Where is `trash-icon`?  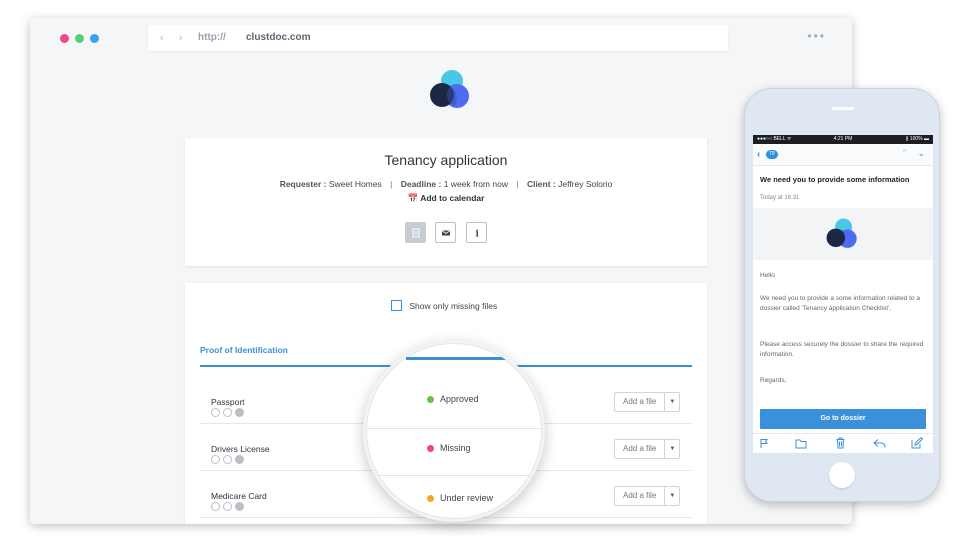 trash-icon is located at coordinates (840, 443).